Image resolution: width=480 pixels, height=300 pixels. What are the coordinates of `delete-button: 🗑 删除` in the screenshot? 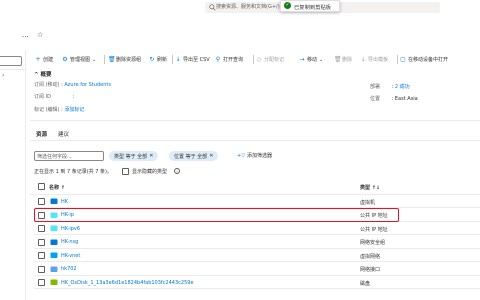 It's located at (343, 59).